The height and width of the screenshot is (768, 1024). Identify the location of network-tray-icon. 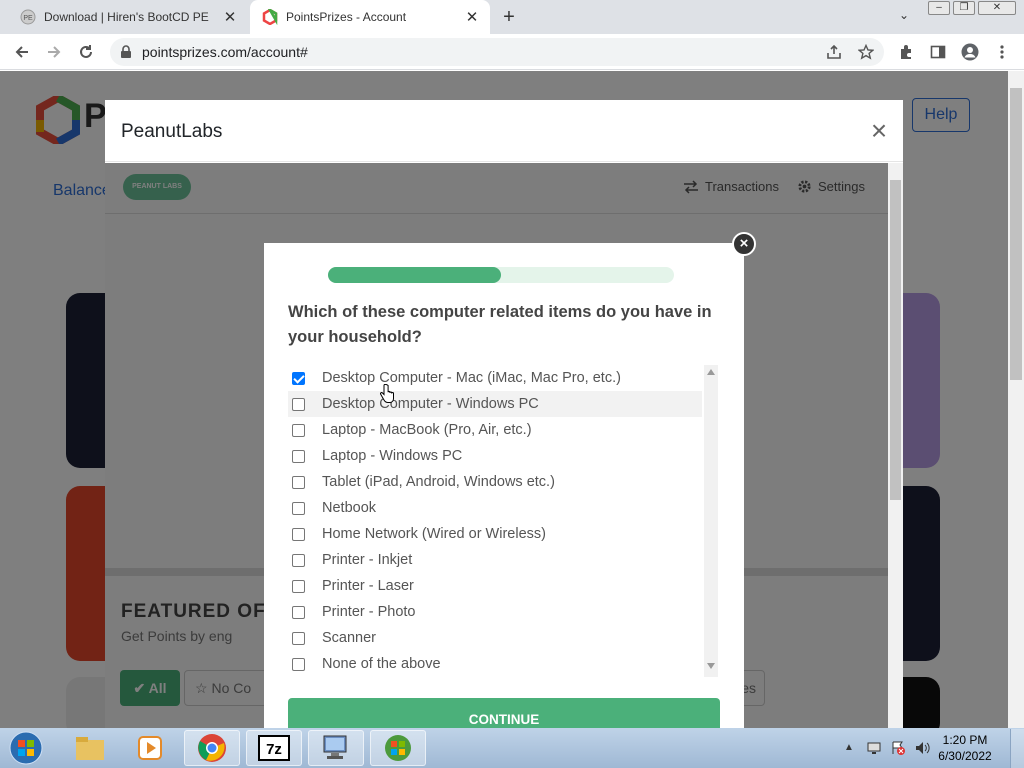
(874, 748).